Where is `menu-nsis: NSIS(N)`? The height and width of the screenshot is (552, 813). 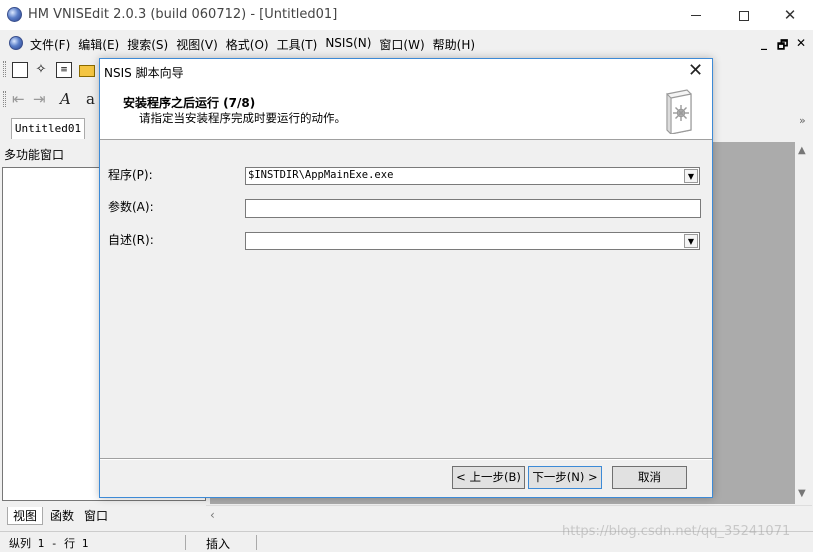
menu-nsis: NSIS(N) is located at coordinates (348, 44).